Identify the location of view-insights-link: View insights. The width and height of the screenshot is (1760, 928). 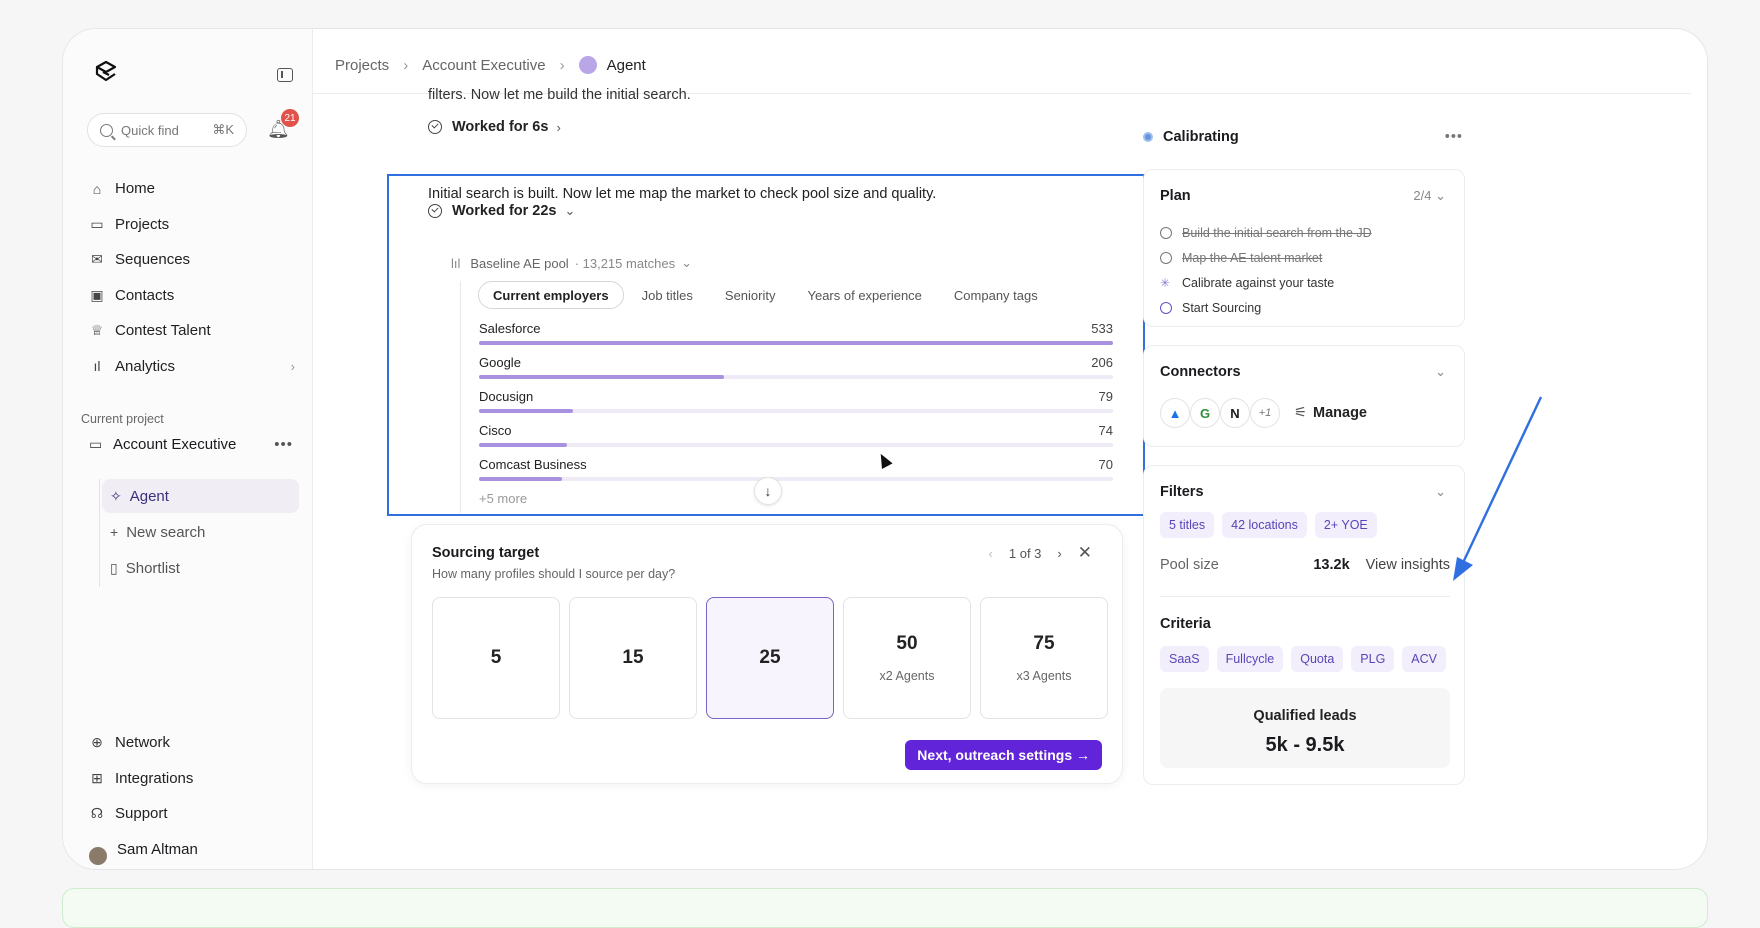
(1408, 565).